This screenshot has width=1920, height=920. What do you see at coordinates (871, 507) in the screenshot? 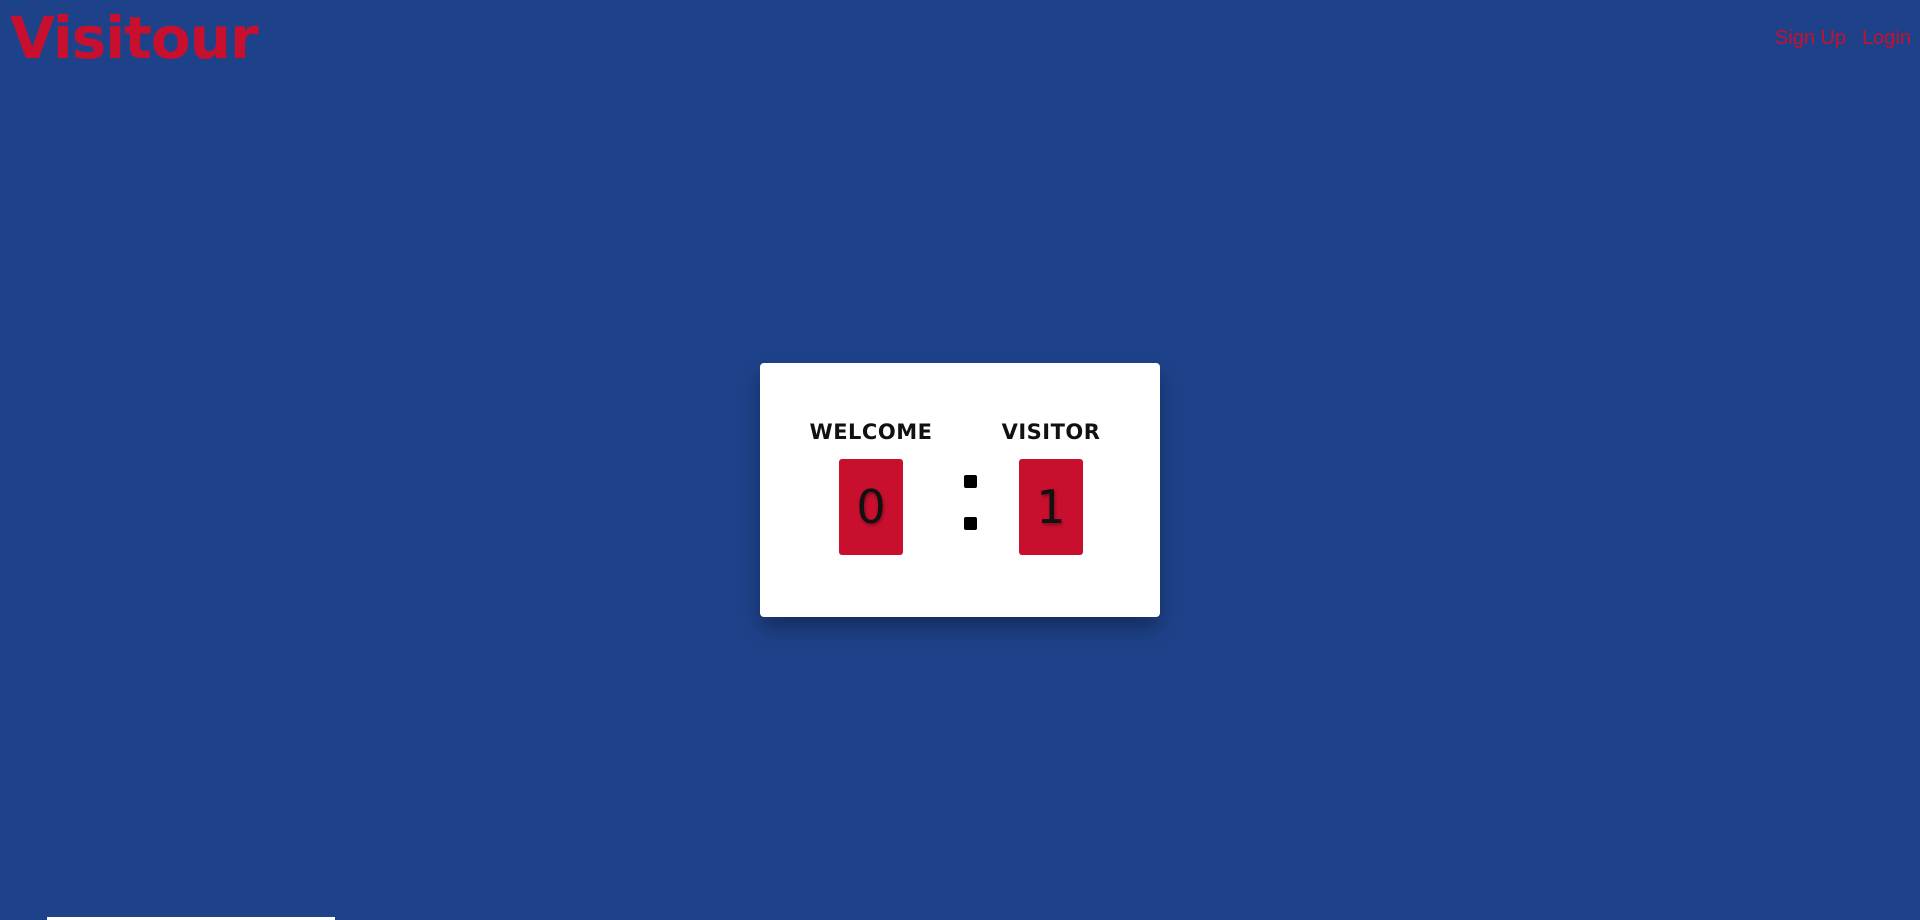
I see `home-score: 0` at bounding box center [871, 507].